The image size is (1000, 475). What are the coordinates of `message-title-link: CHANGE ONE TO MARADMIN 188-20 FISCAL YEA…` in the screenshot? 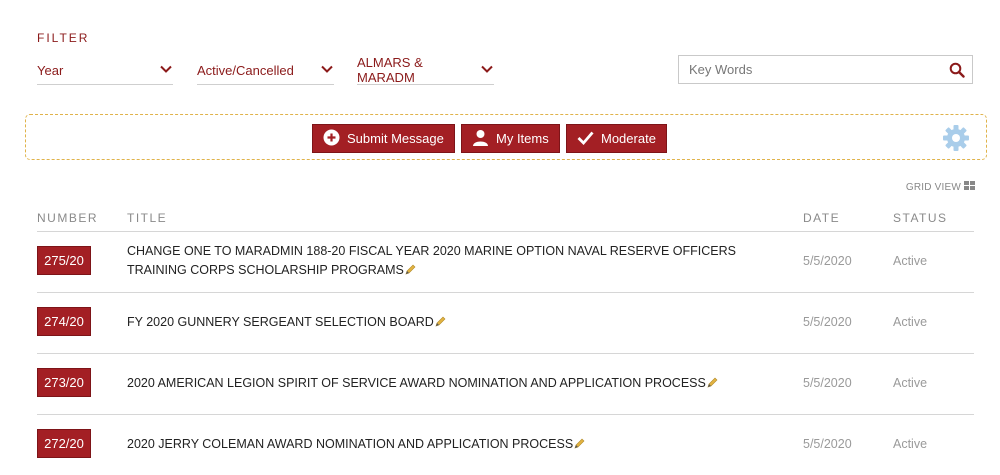 It's located at (447, 261).